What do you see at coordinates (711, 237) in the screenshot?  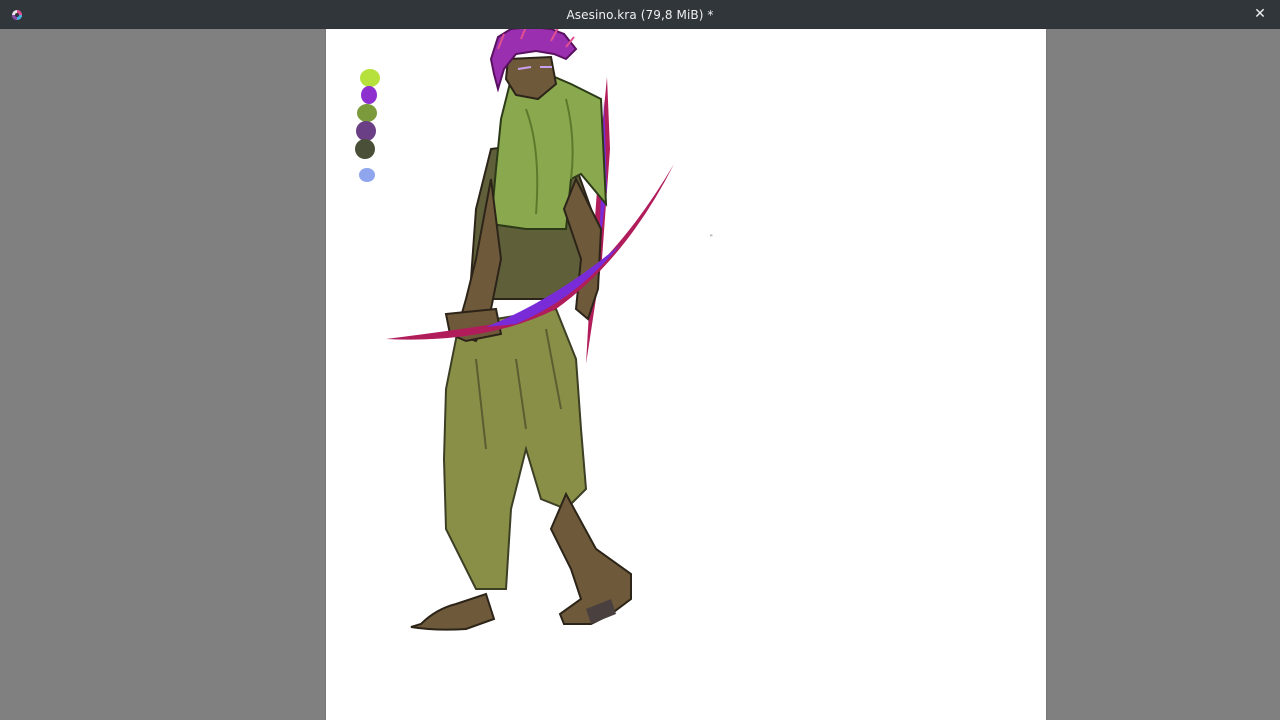 I see `cursor-mark: "` at bounding box center [711, 237].